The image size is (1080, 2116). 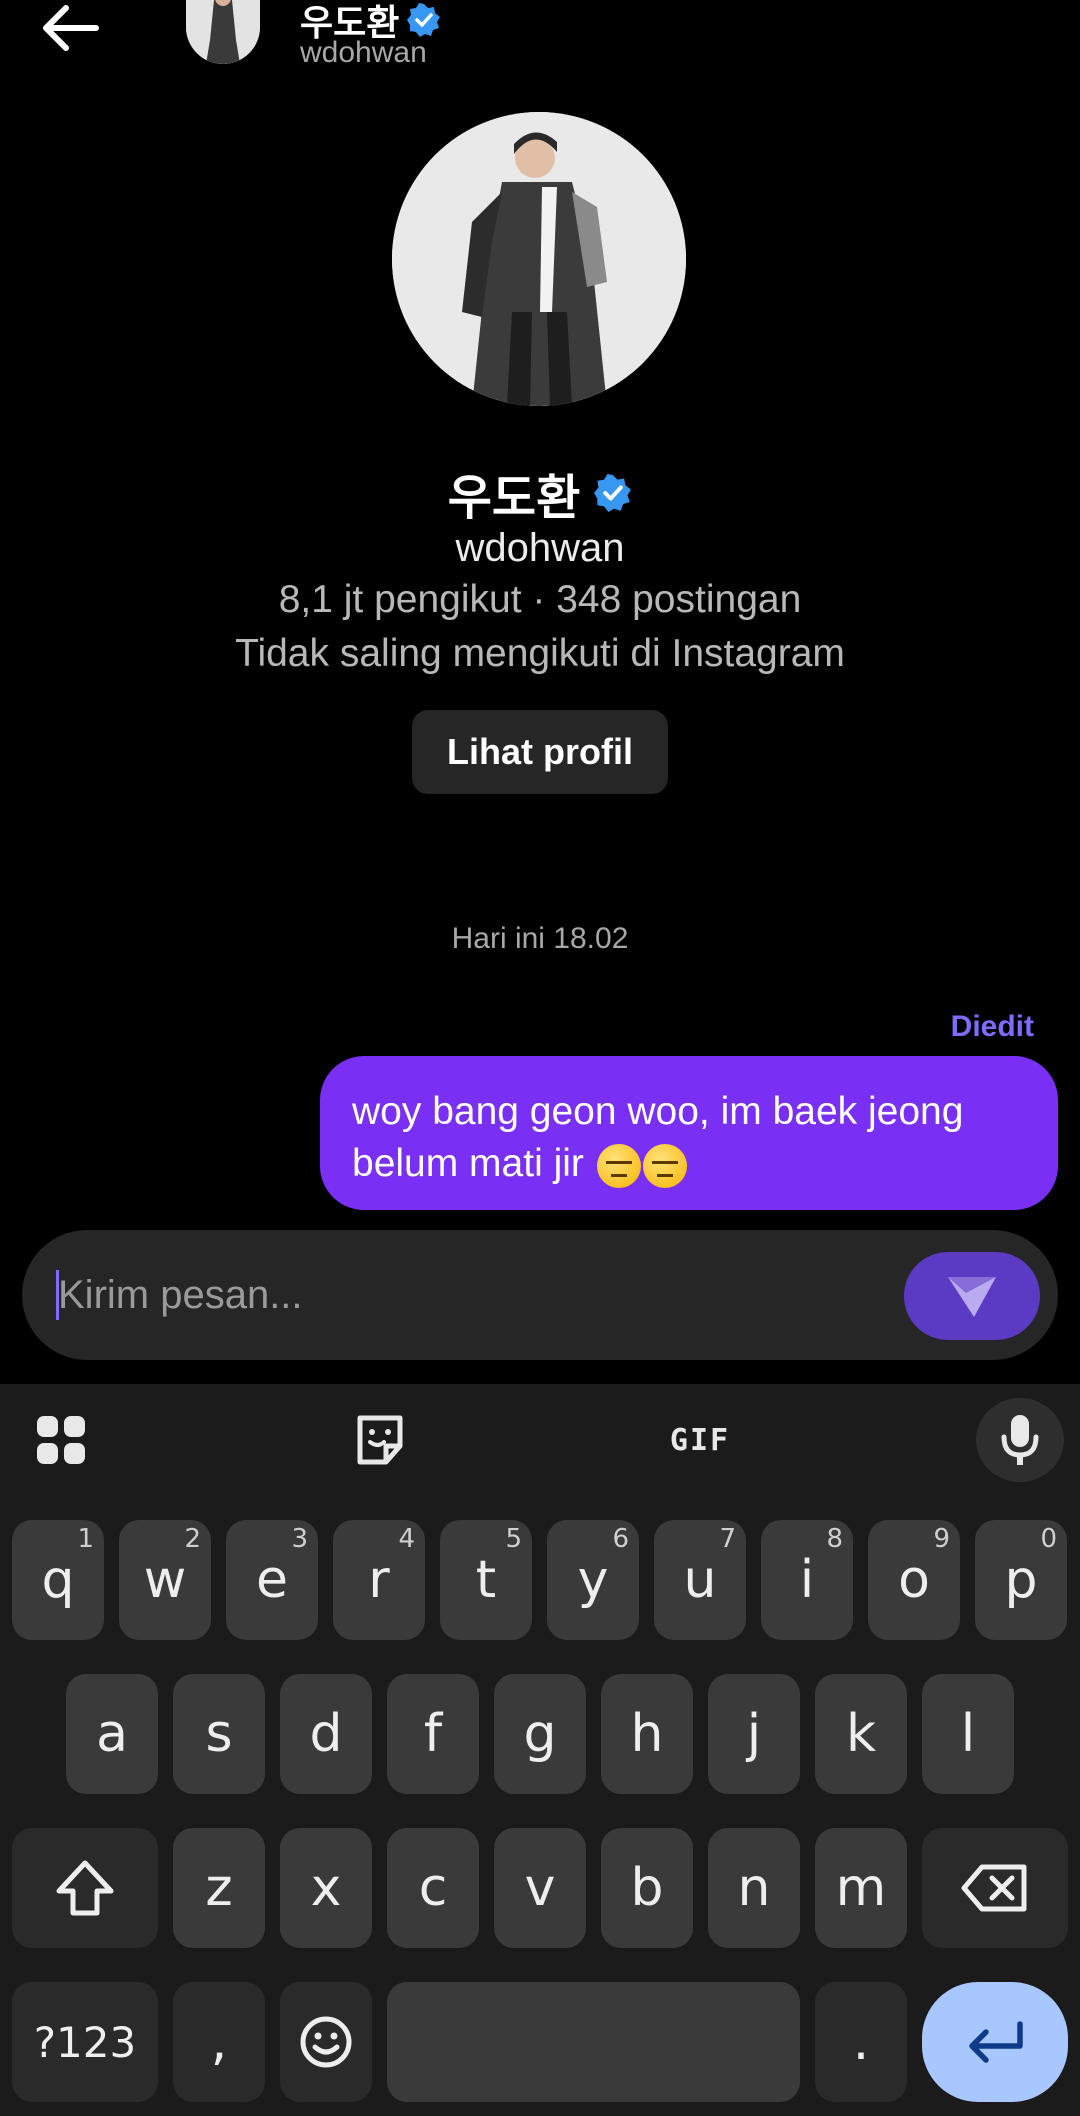 What do you see at coordinates (433, 1734) in the screenshot?
I see `key-f: f` at bounding box center [433, 1734].